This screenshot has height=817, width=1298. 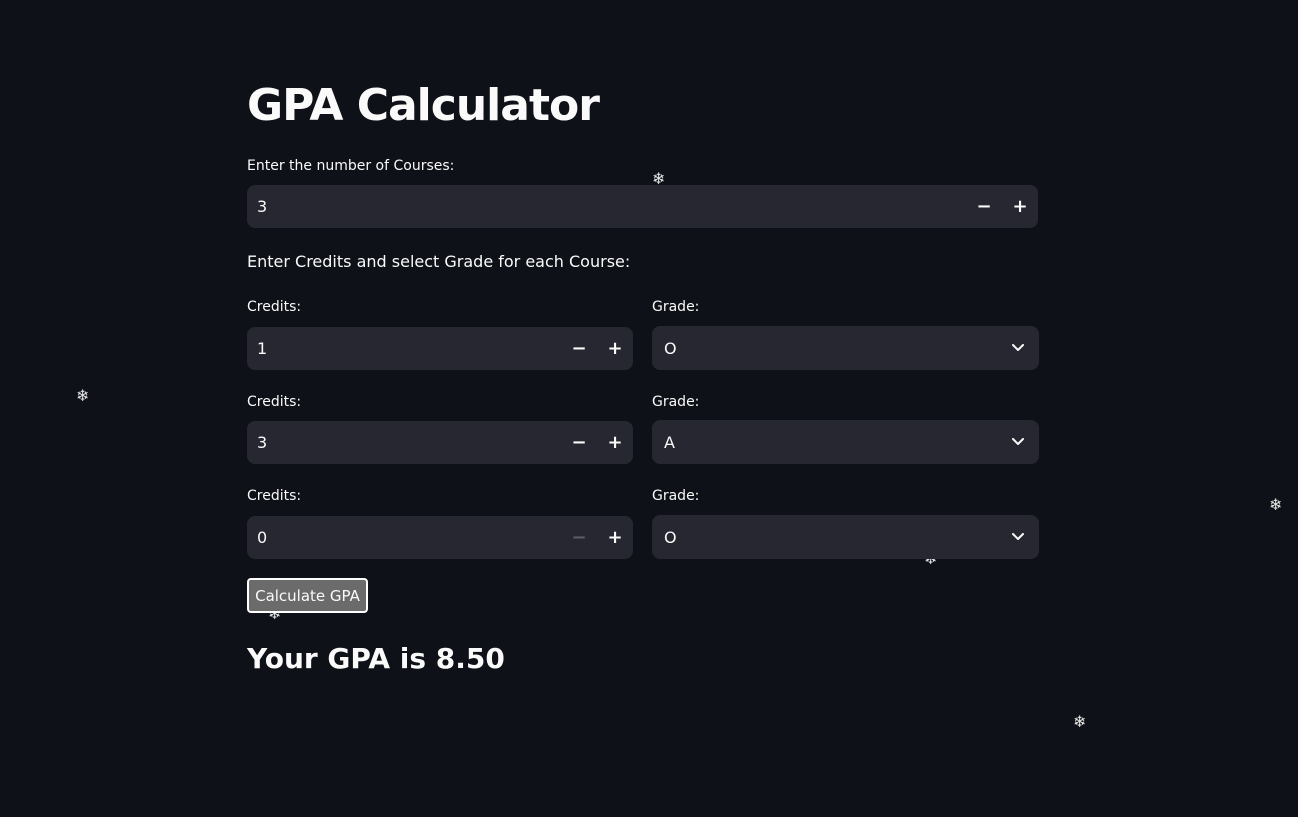 What do you see at coordinates (1020, 206) in the screenshot?
I see `courses-increment-button: +` at bounding box center [1020, 206].